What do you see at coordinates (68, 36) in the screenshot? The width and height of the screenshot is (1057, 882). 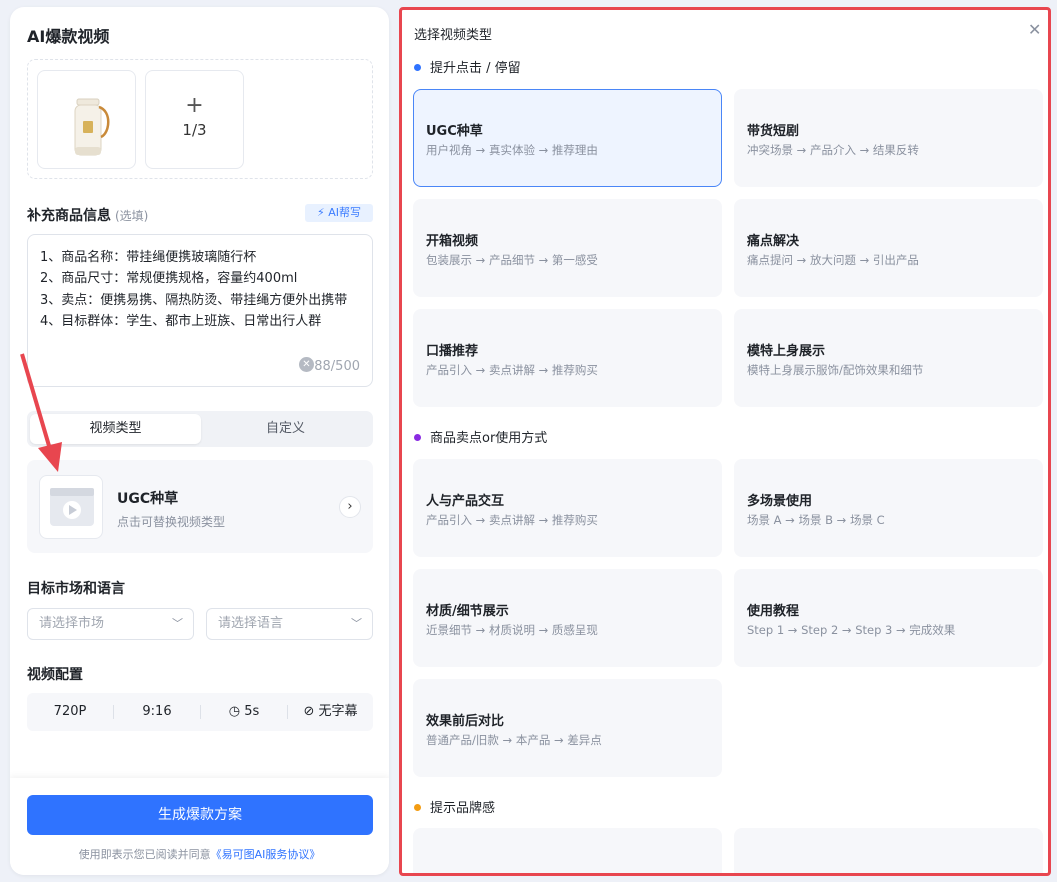 I see `page-title: AI爆款视频` at bounding box center [68, 36].